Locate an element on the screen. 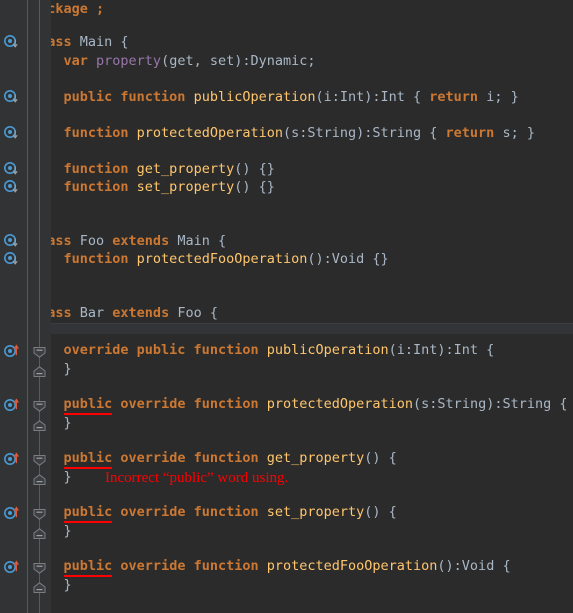 The image size is (573, 613). code-token: ():Void {} is located at coordinates (348, 259).